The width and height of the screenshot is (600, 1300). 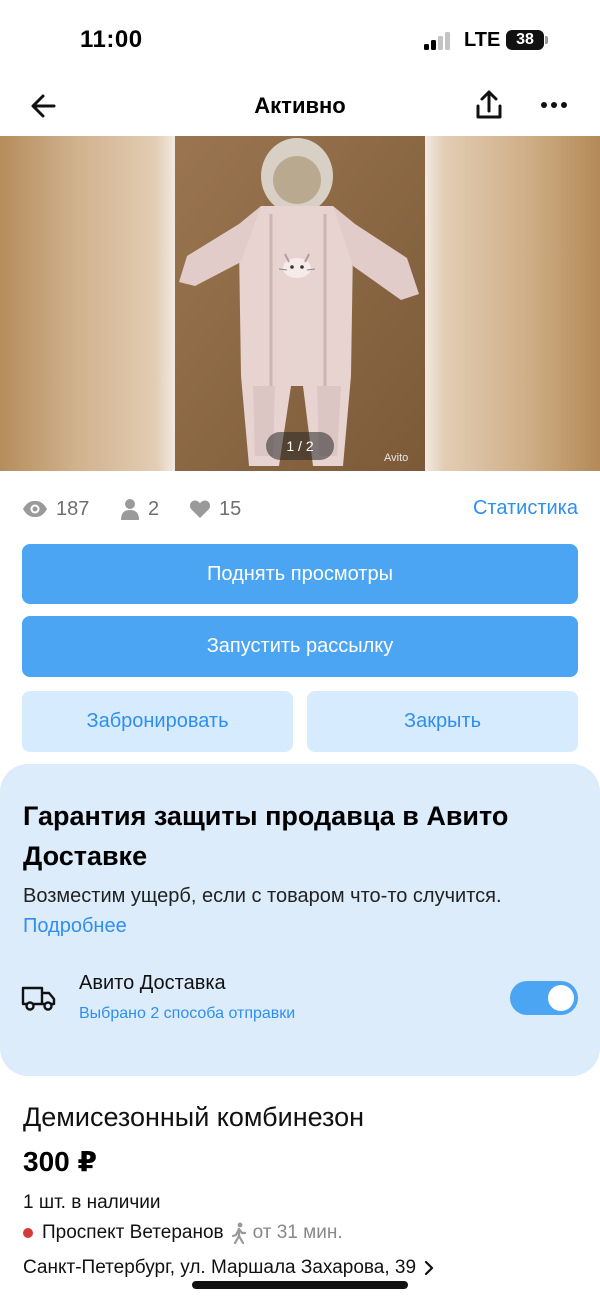 I want to click on item-stock: 1 шт. в наличии, so click(x=92, y=1202).